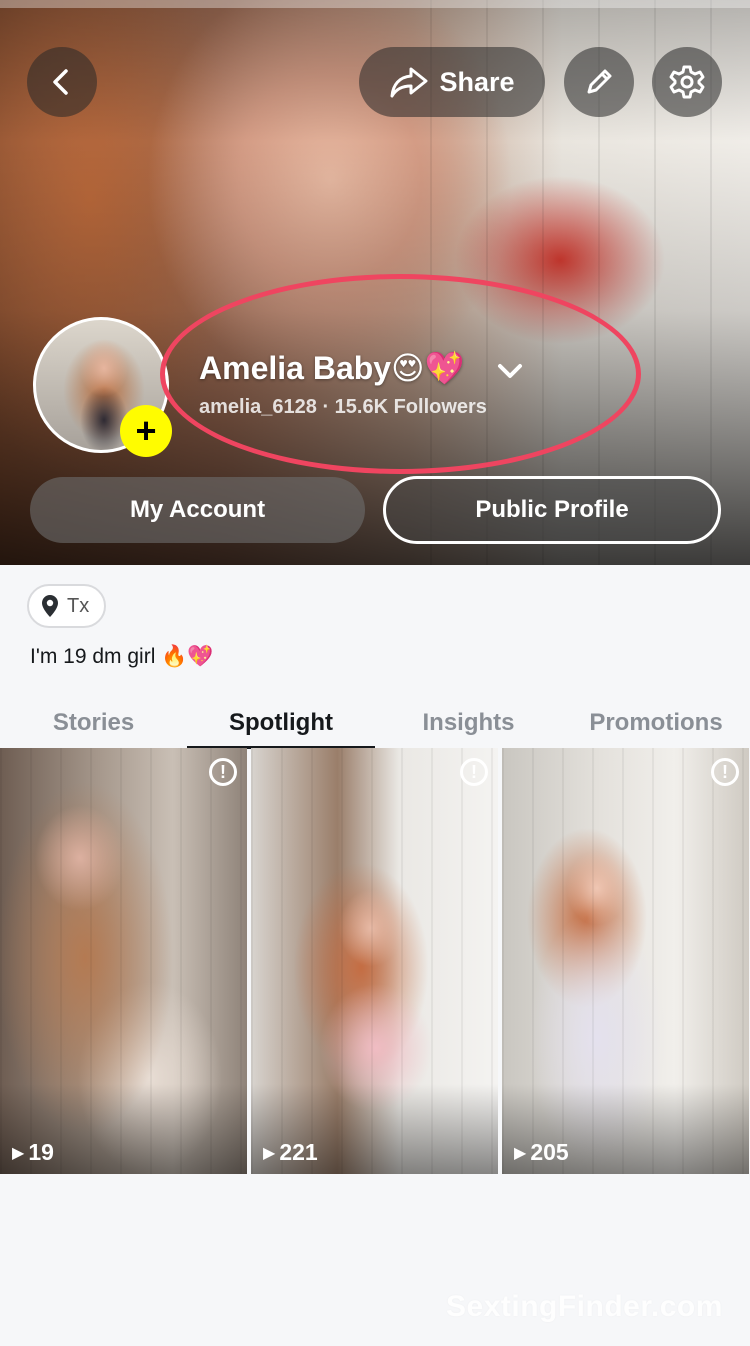 This screenshot has width=750, height=1346. Describe the element at coordinates (50, 606) in the screenshot. I see `location-pin-icon` at that location.